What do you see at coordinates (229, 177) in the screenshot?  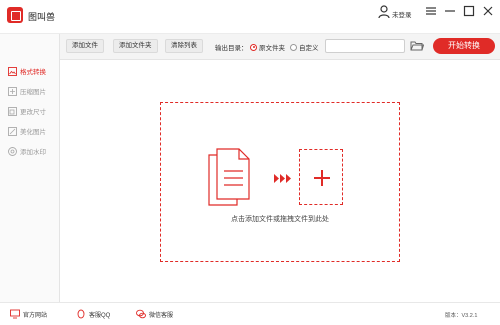 I see `documents-icon` at bounding box center [229, 177].